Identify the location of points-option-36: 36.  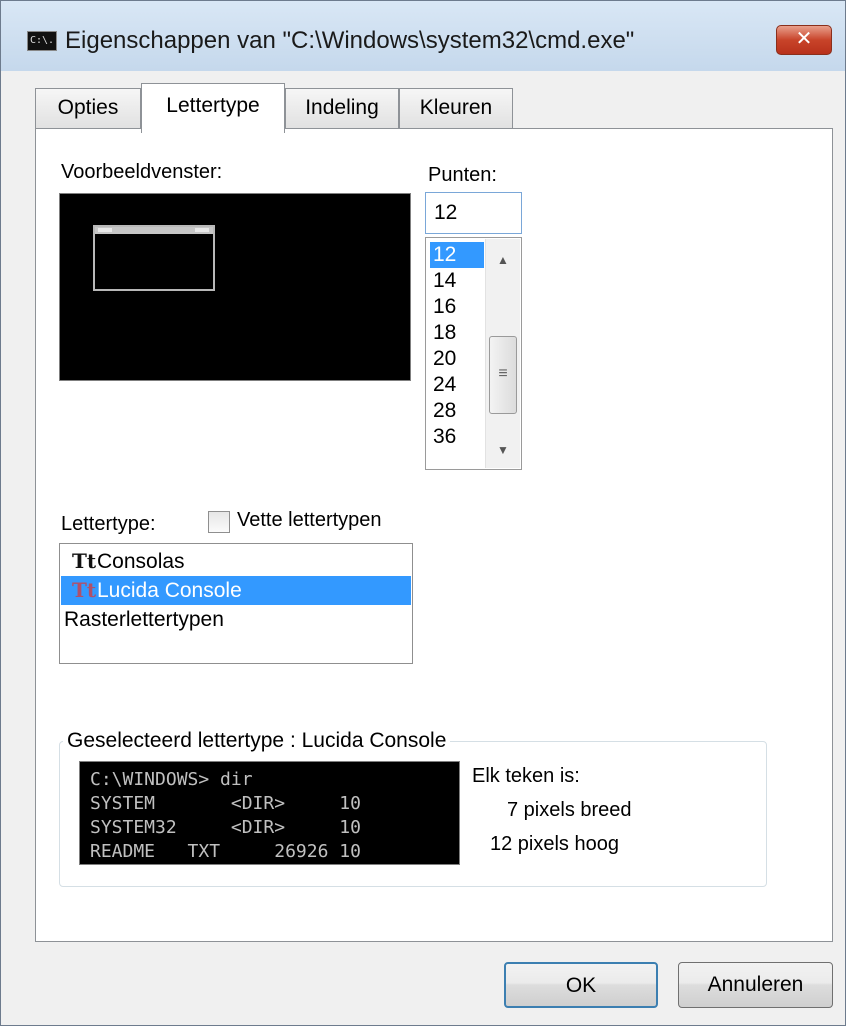
(457, 437).